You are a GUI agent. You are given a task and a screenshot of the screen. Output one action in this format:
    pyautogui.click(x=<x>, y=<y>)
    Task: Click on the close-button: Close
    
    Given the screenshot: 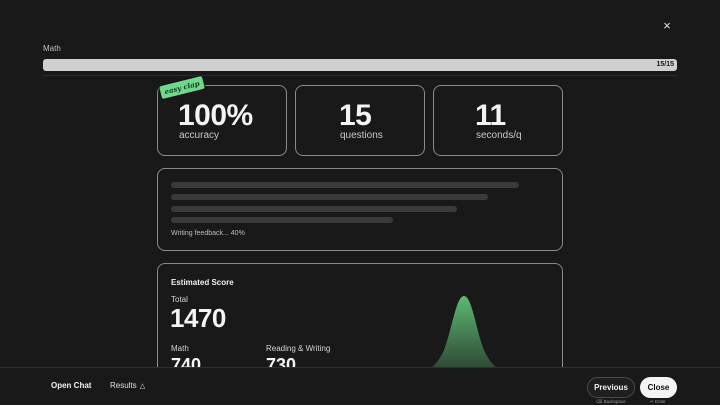 What is the action you would take?
    pyautogui.click(x=658, y=387)
    